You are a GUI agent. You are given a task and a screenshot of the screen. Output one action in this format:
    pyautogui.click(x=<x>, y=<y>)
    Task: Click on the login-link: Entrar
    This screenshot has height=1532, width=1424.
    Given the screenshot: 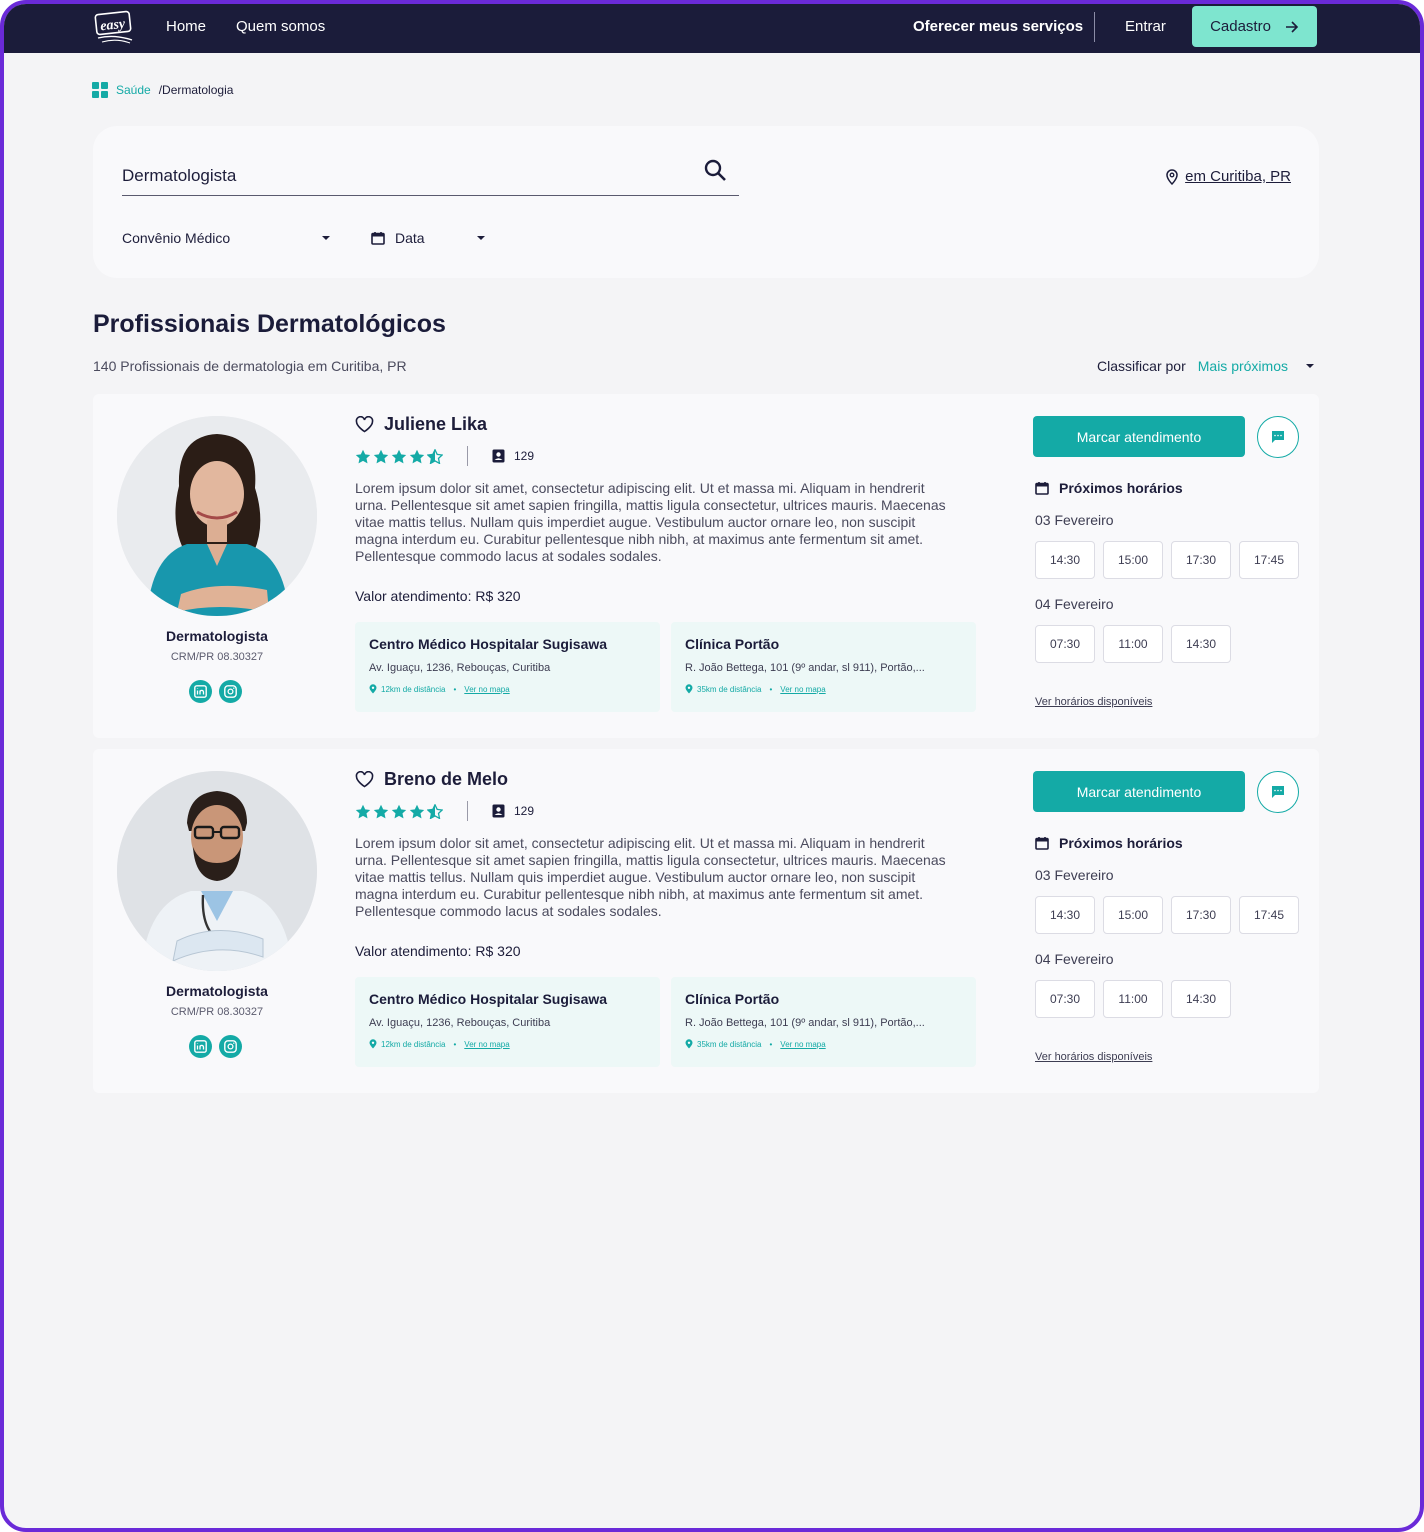 What is the action you would take?
    pyautogui.click(x=1145, y=26)
    